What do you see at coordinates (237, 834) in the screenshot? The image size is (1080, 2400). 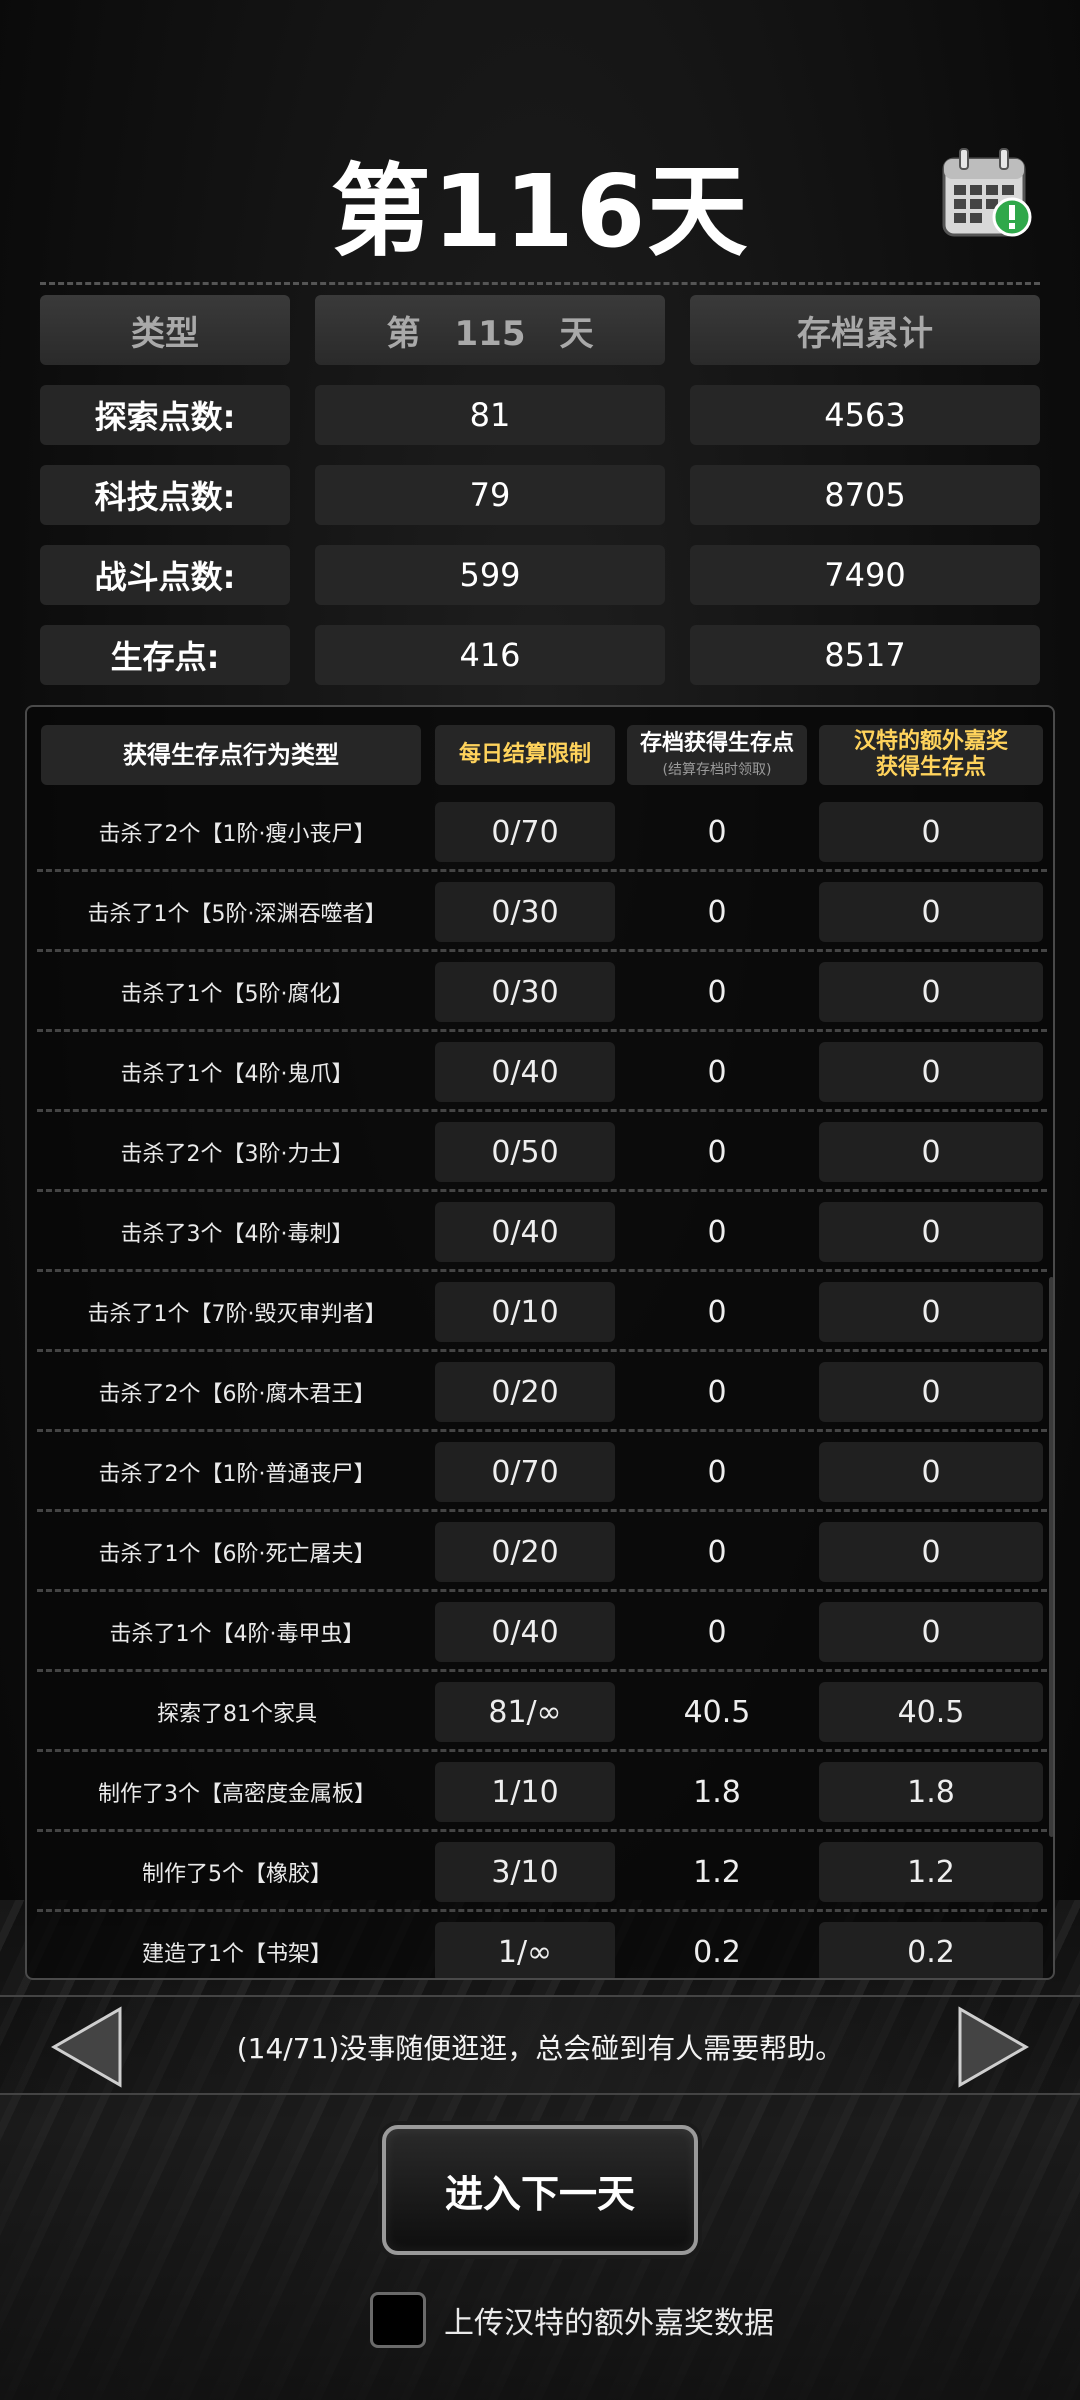 I see `row-action-type: 击杀了2个【1阶·瘦小丧尸】` at bounding box center [237, 834].